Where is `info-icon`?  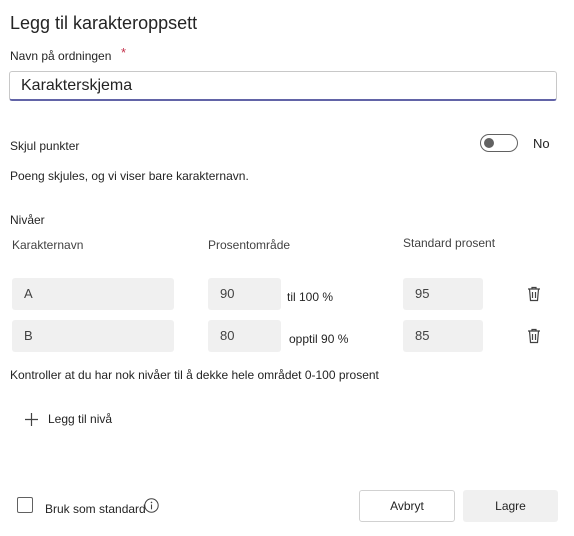 info-icon is located at coordinates (151, 505).